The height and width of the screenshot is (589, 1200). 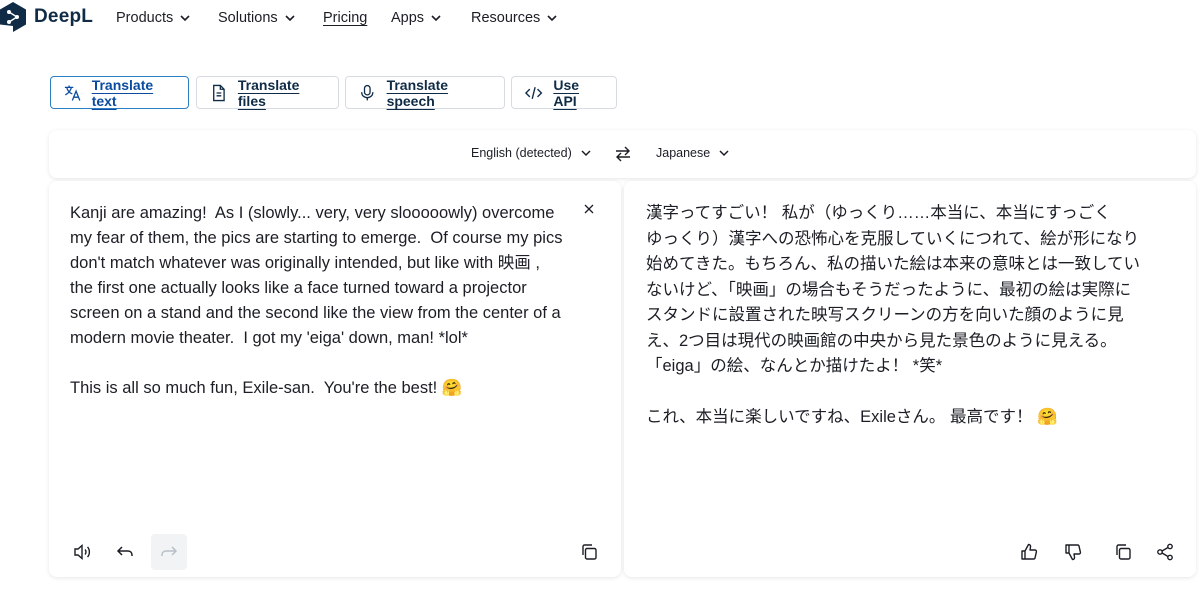 I want to click on tab-use-api-label: Use API, so click(x=566, y=92).